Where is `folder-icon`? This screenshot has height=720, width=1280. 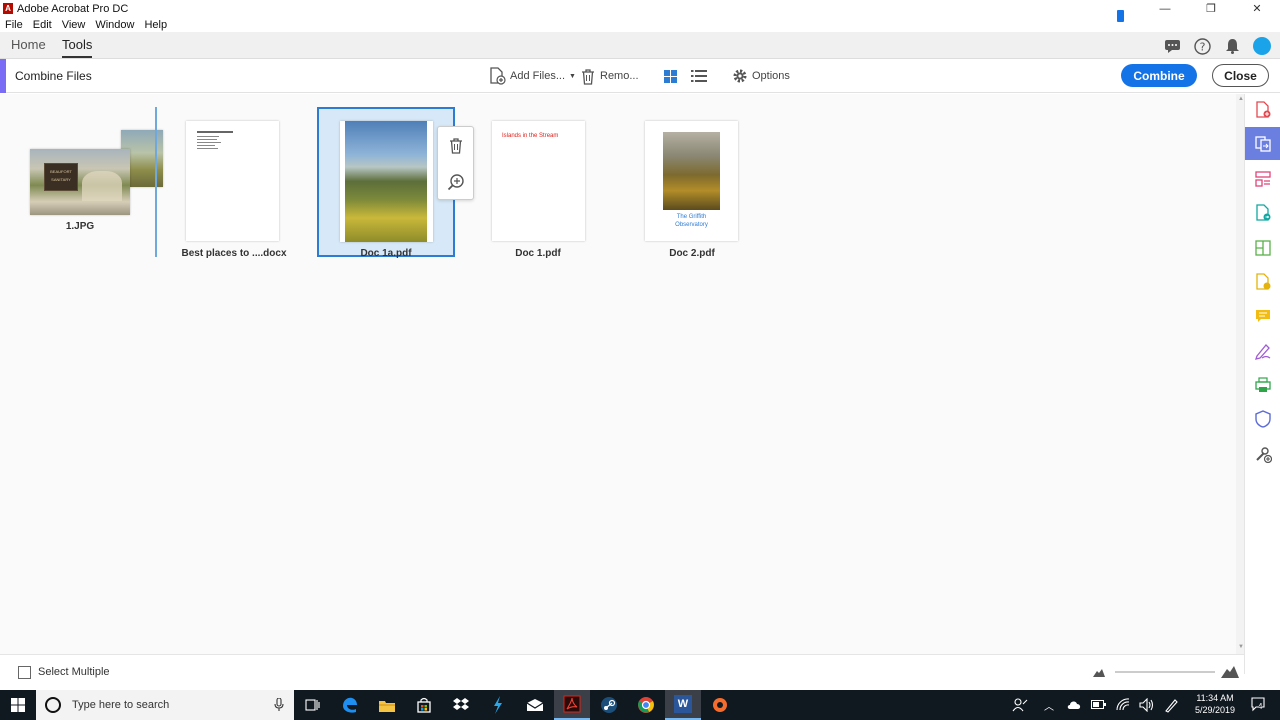
folder-icon is located at coordinates (387, 706).